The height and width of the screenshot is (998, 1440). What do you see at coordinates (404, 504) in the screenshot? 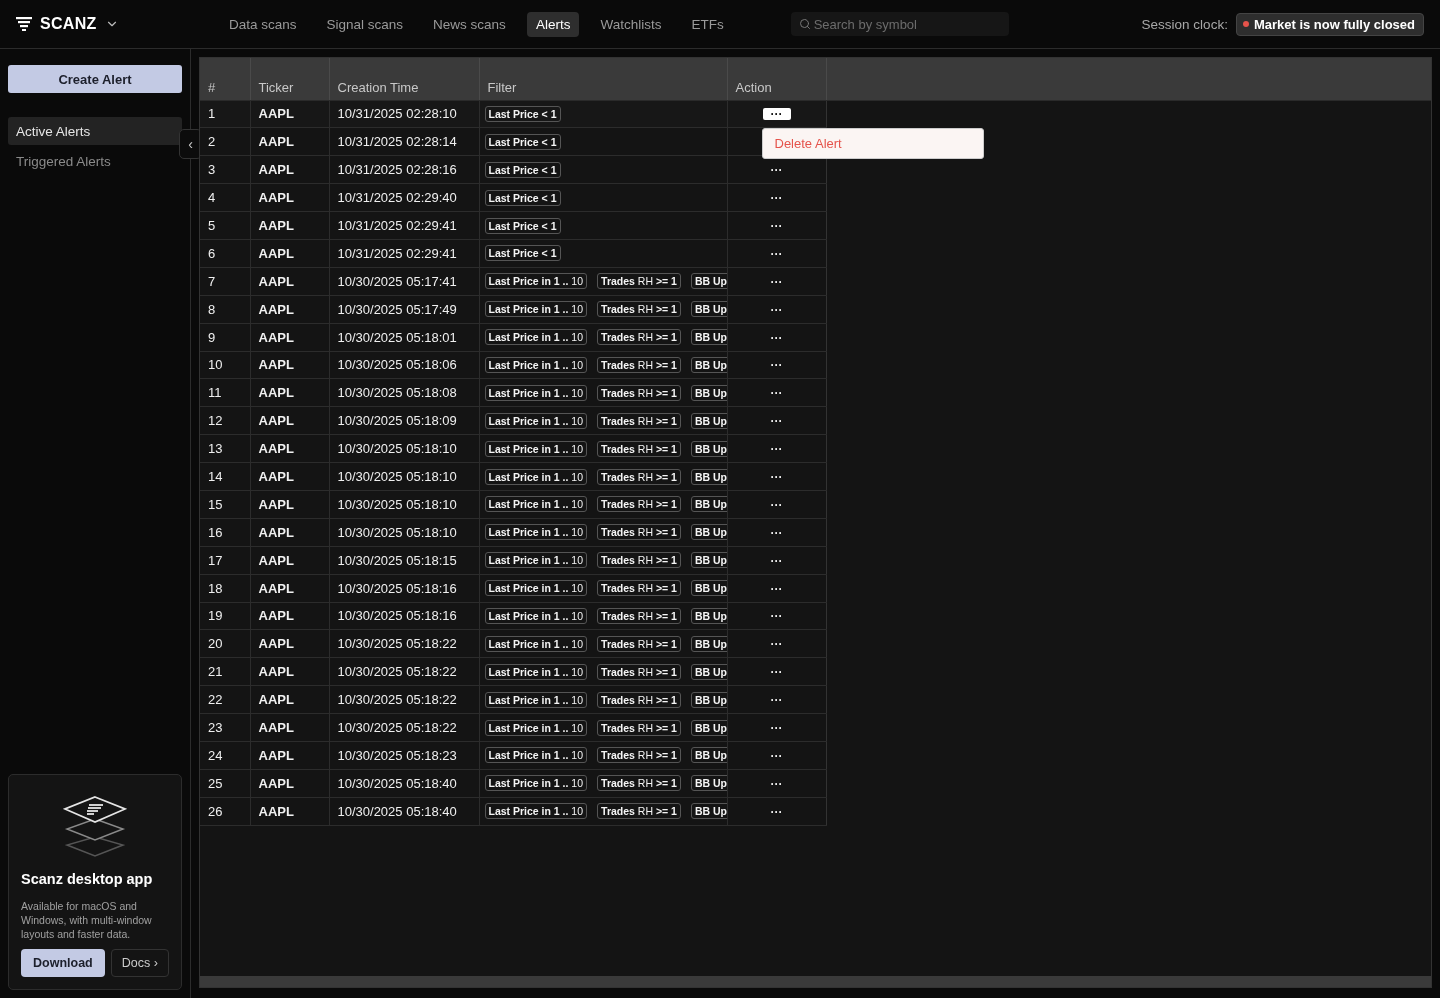
I see `table-cell: 10/30/2025 05:18:10` at bounding box center [404, 504].